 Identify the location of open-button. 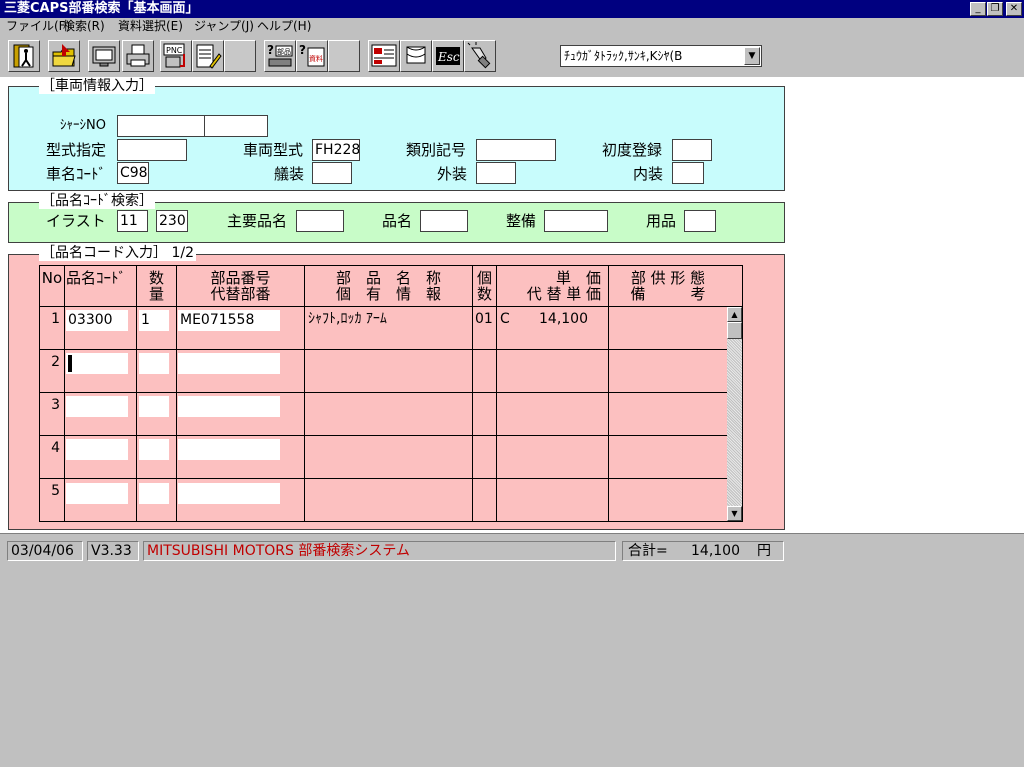
(64, 56).